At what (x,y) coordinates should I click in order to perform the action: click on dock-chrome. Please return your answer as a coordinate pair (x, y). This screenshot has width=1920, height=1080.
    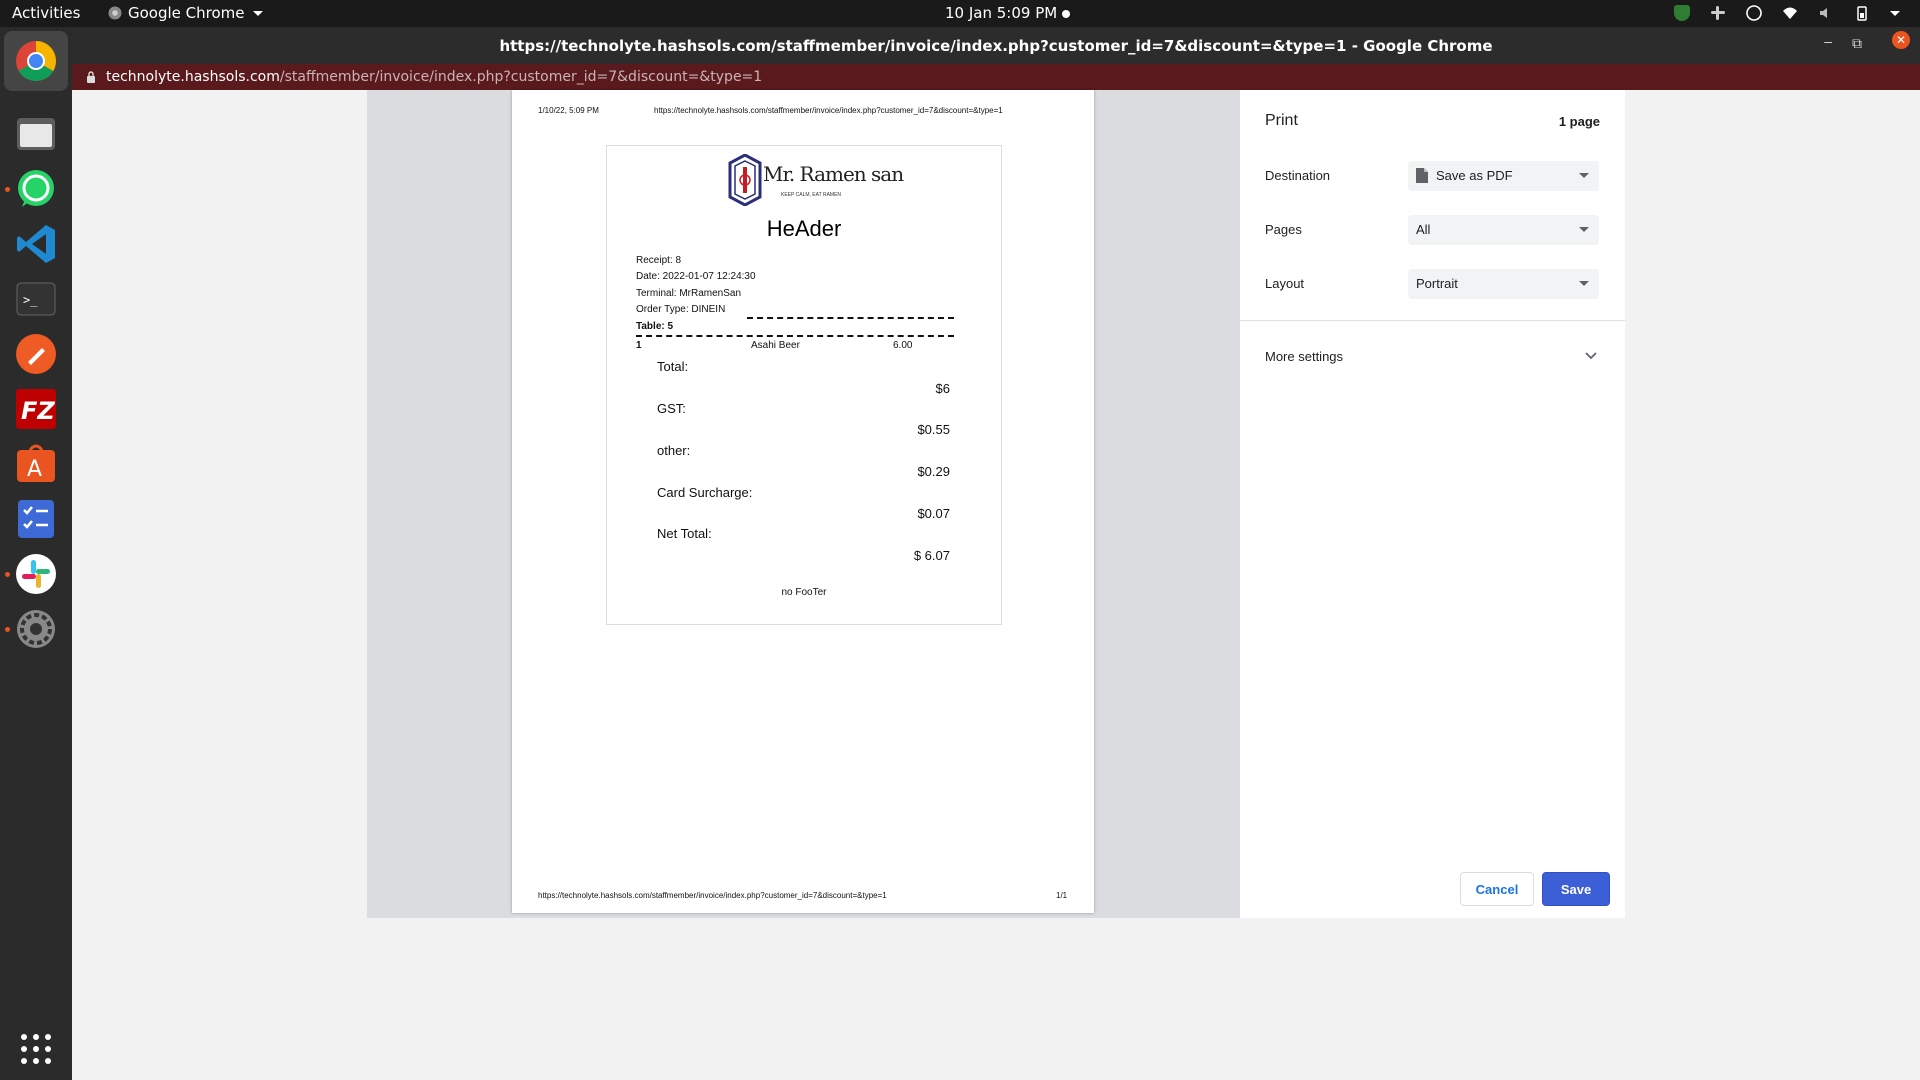
    Looking at the image, I should click on (36, 61).